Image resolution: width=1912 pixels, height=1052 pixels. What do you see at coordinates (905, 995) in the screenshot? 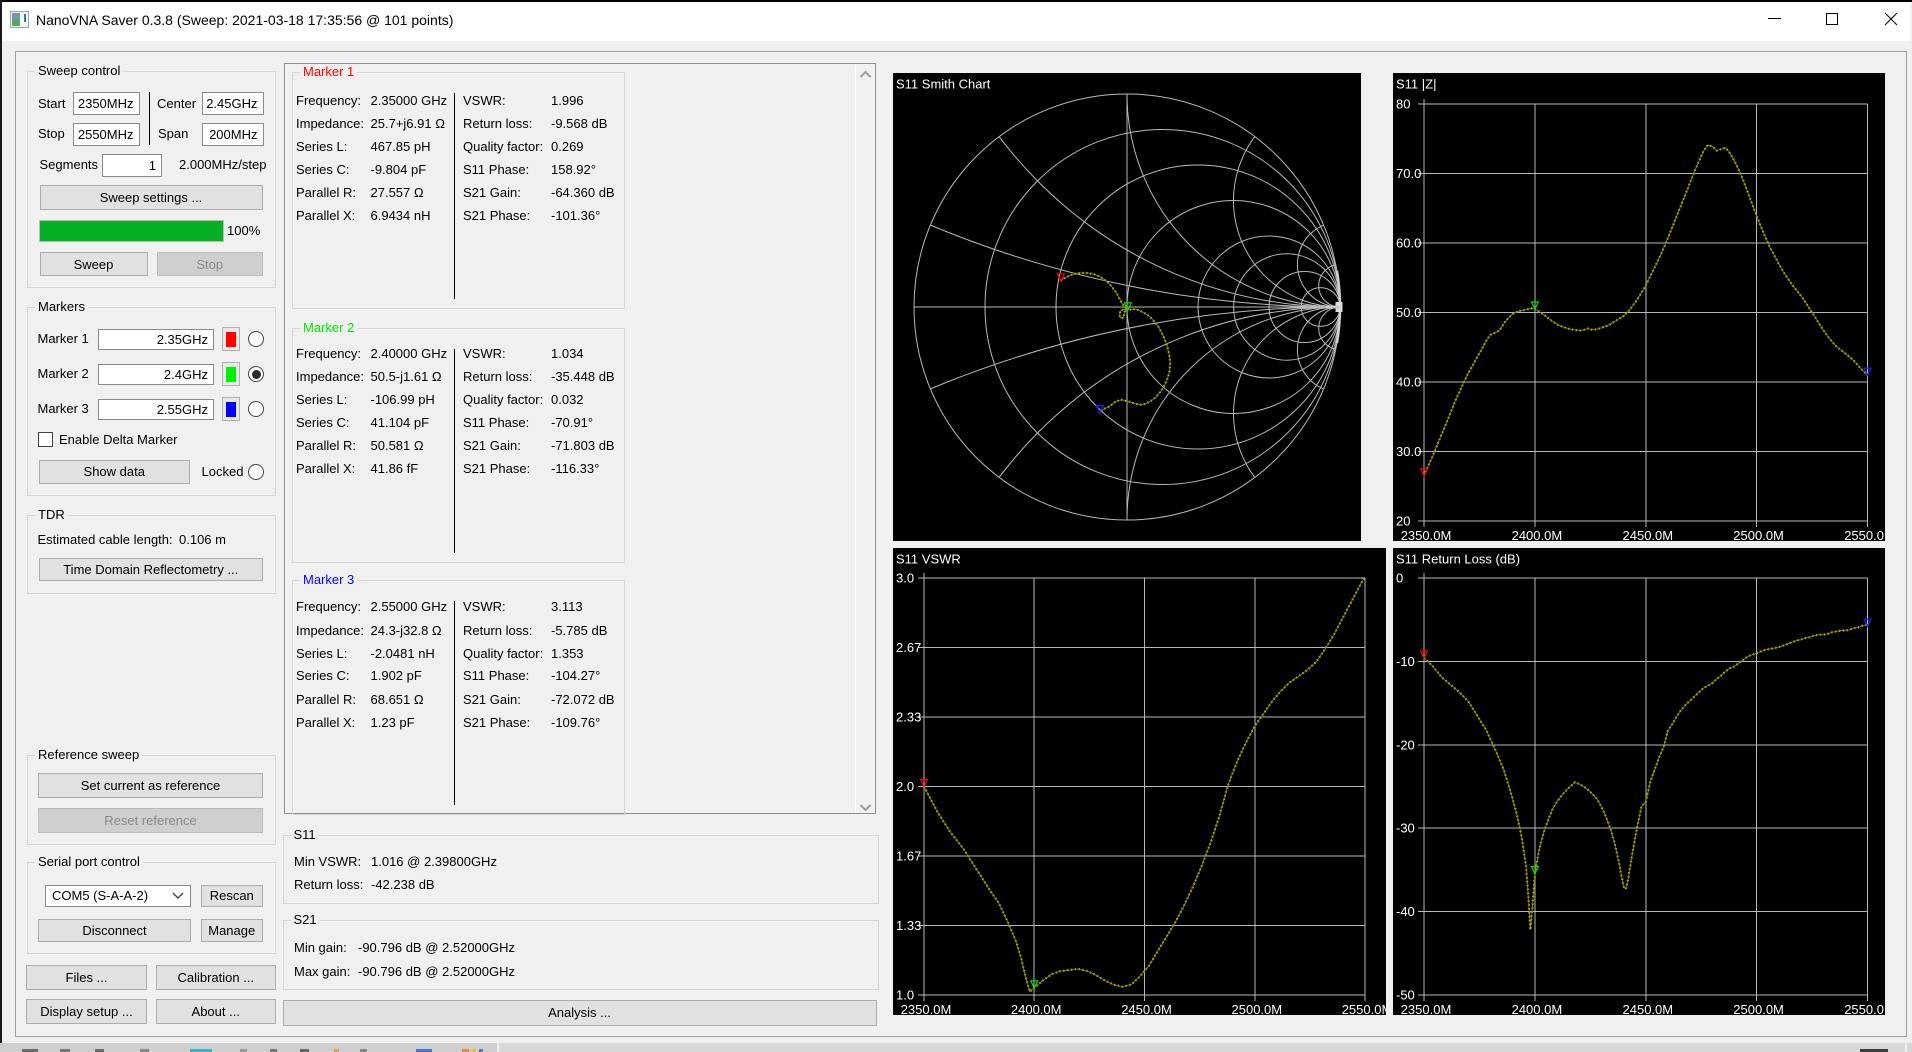
I see `svg-text: 1.0` at bounding box center [905, 995].